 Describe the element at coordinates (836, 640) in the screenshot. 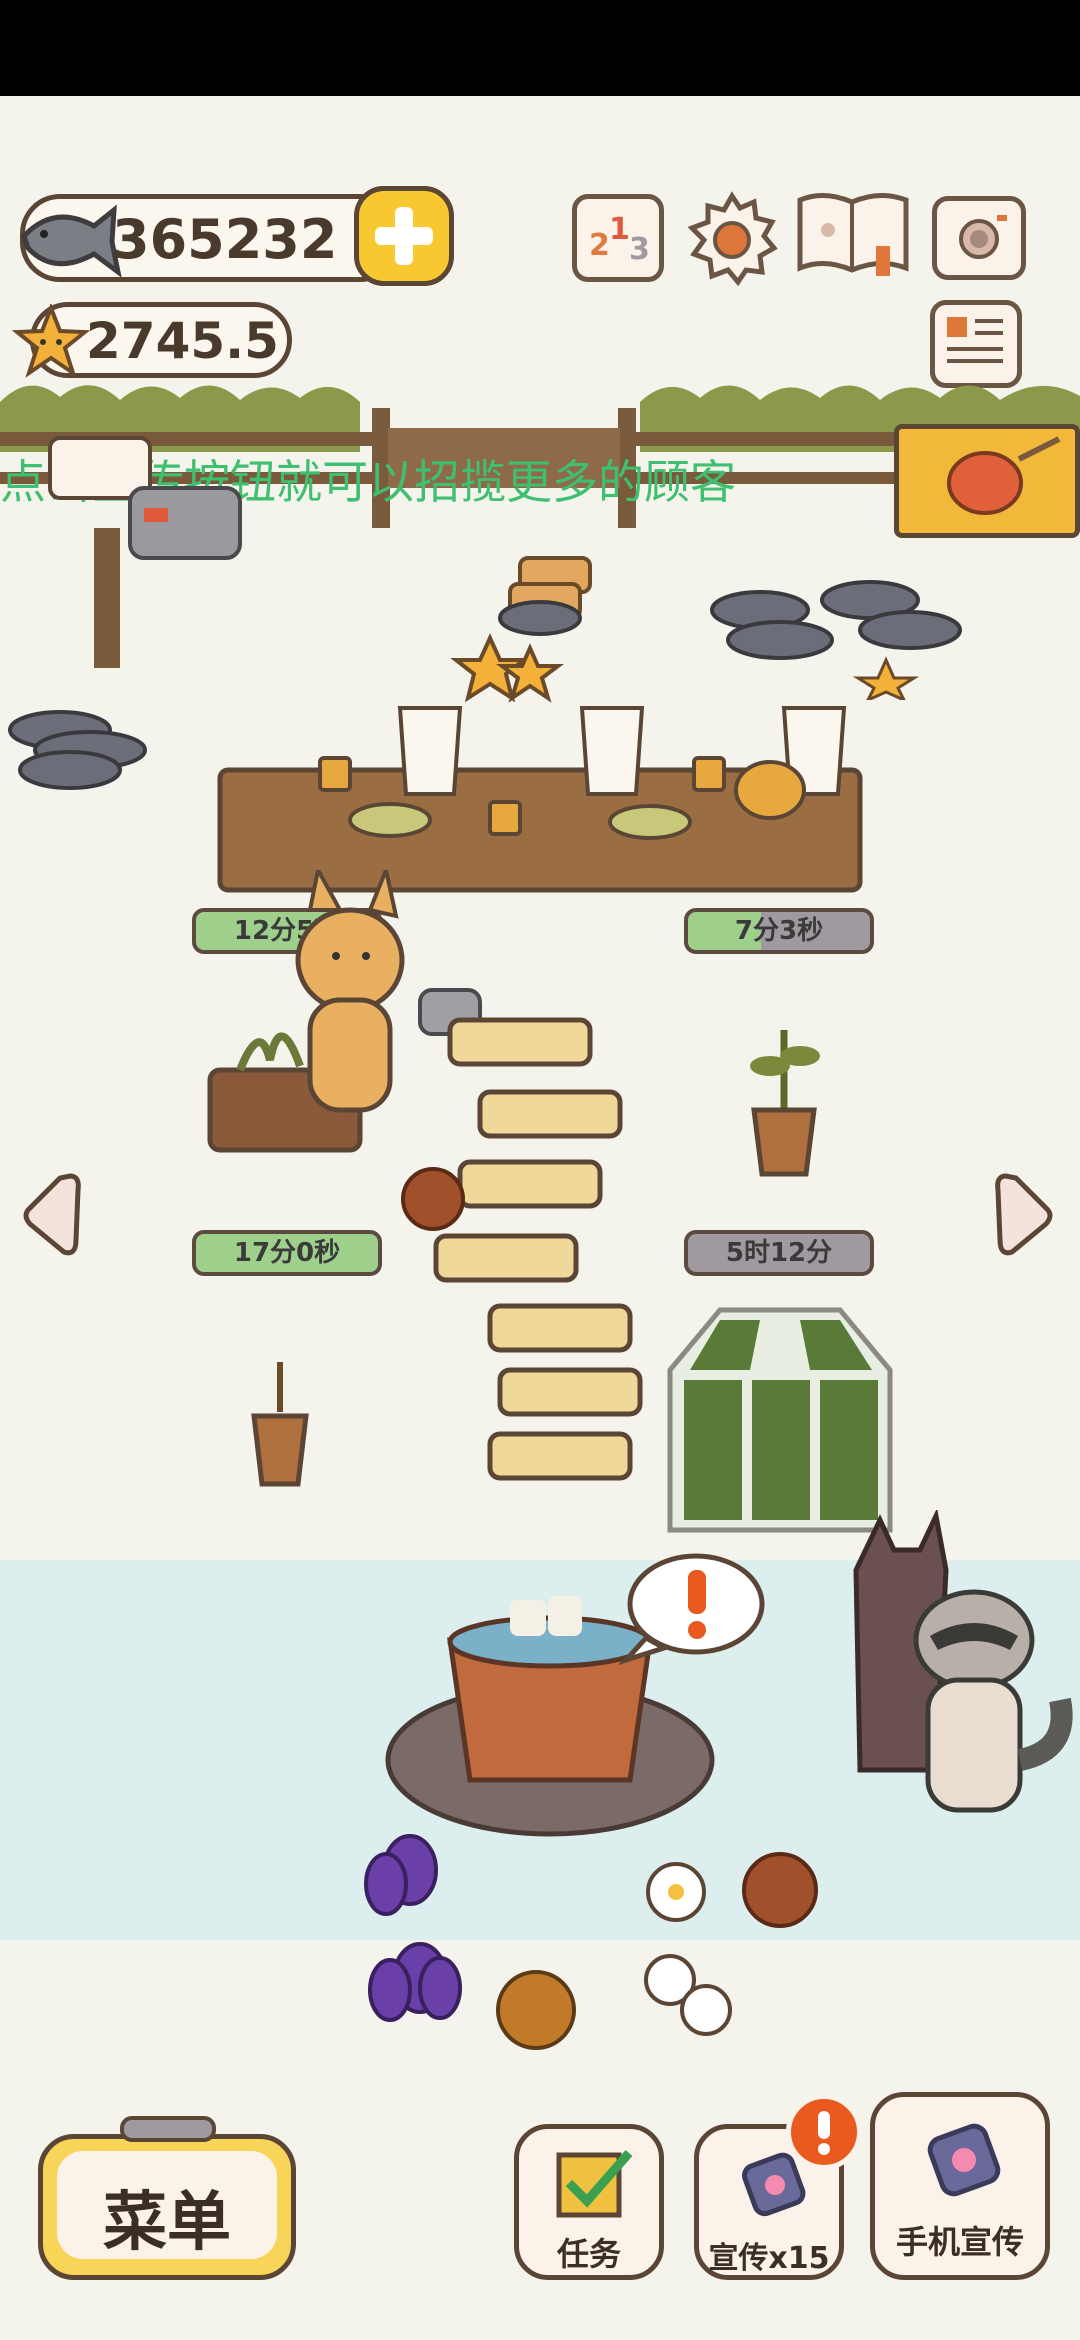

I see `fish-pile-right` at that location.